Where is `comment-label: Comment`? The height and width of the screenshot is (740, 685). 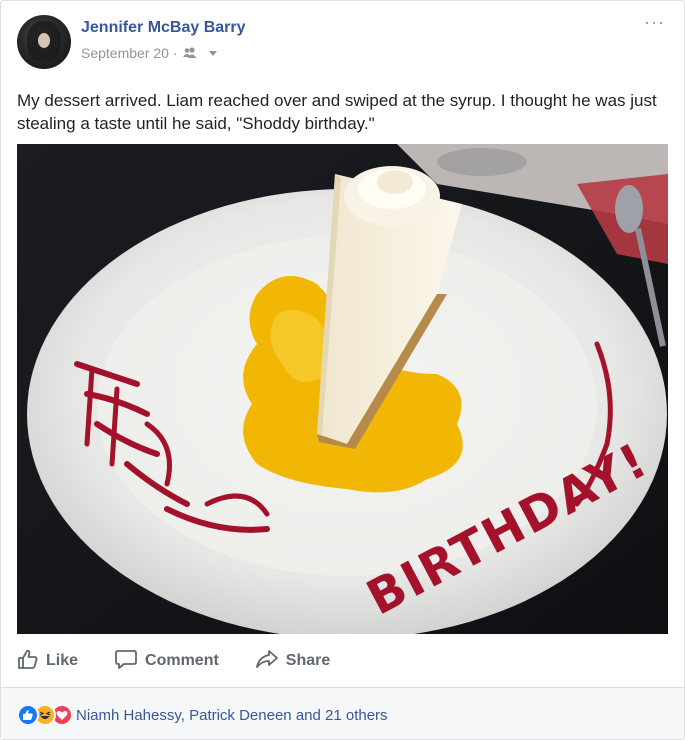
comment-label: Comment is located at coordinates (182, 660).